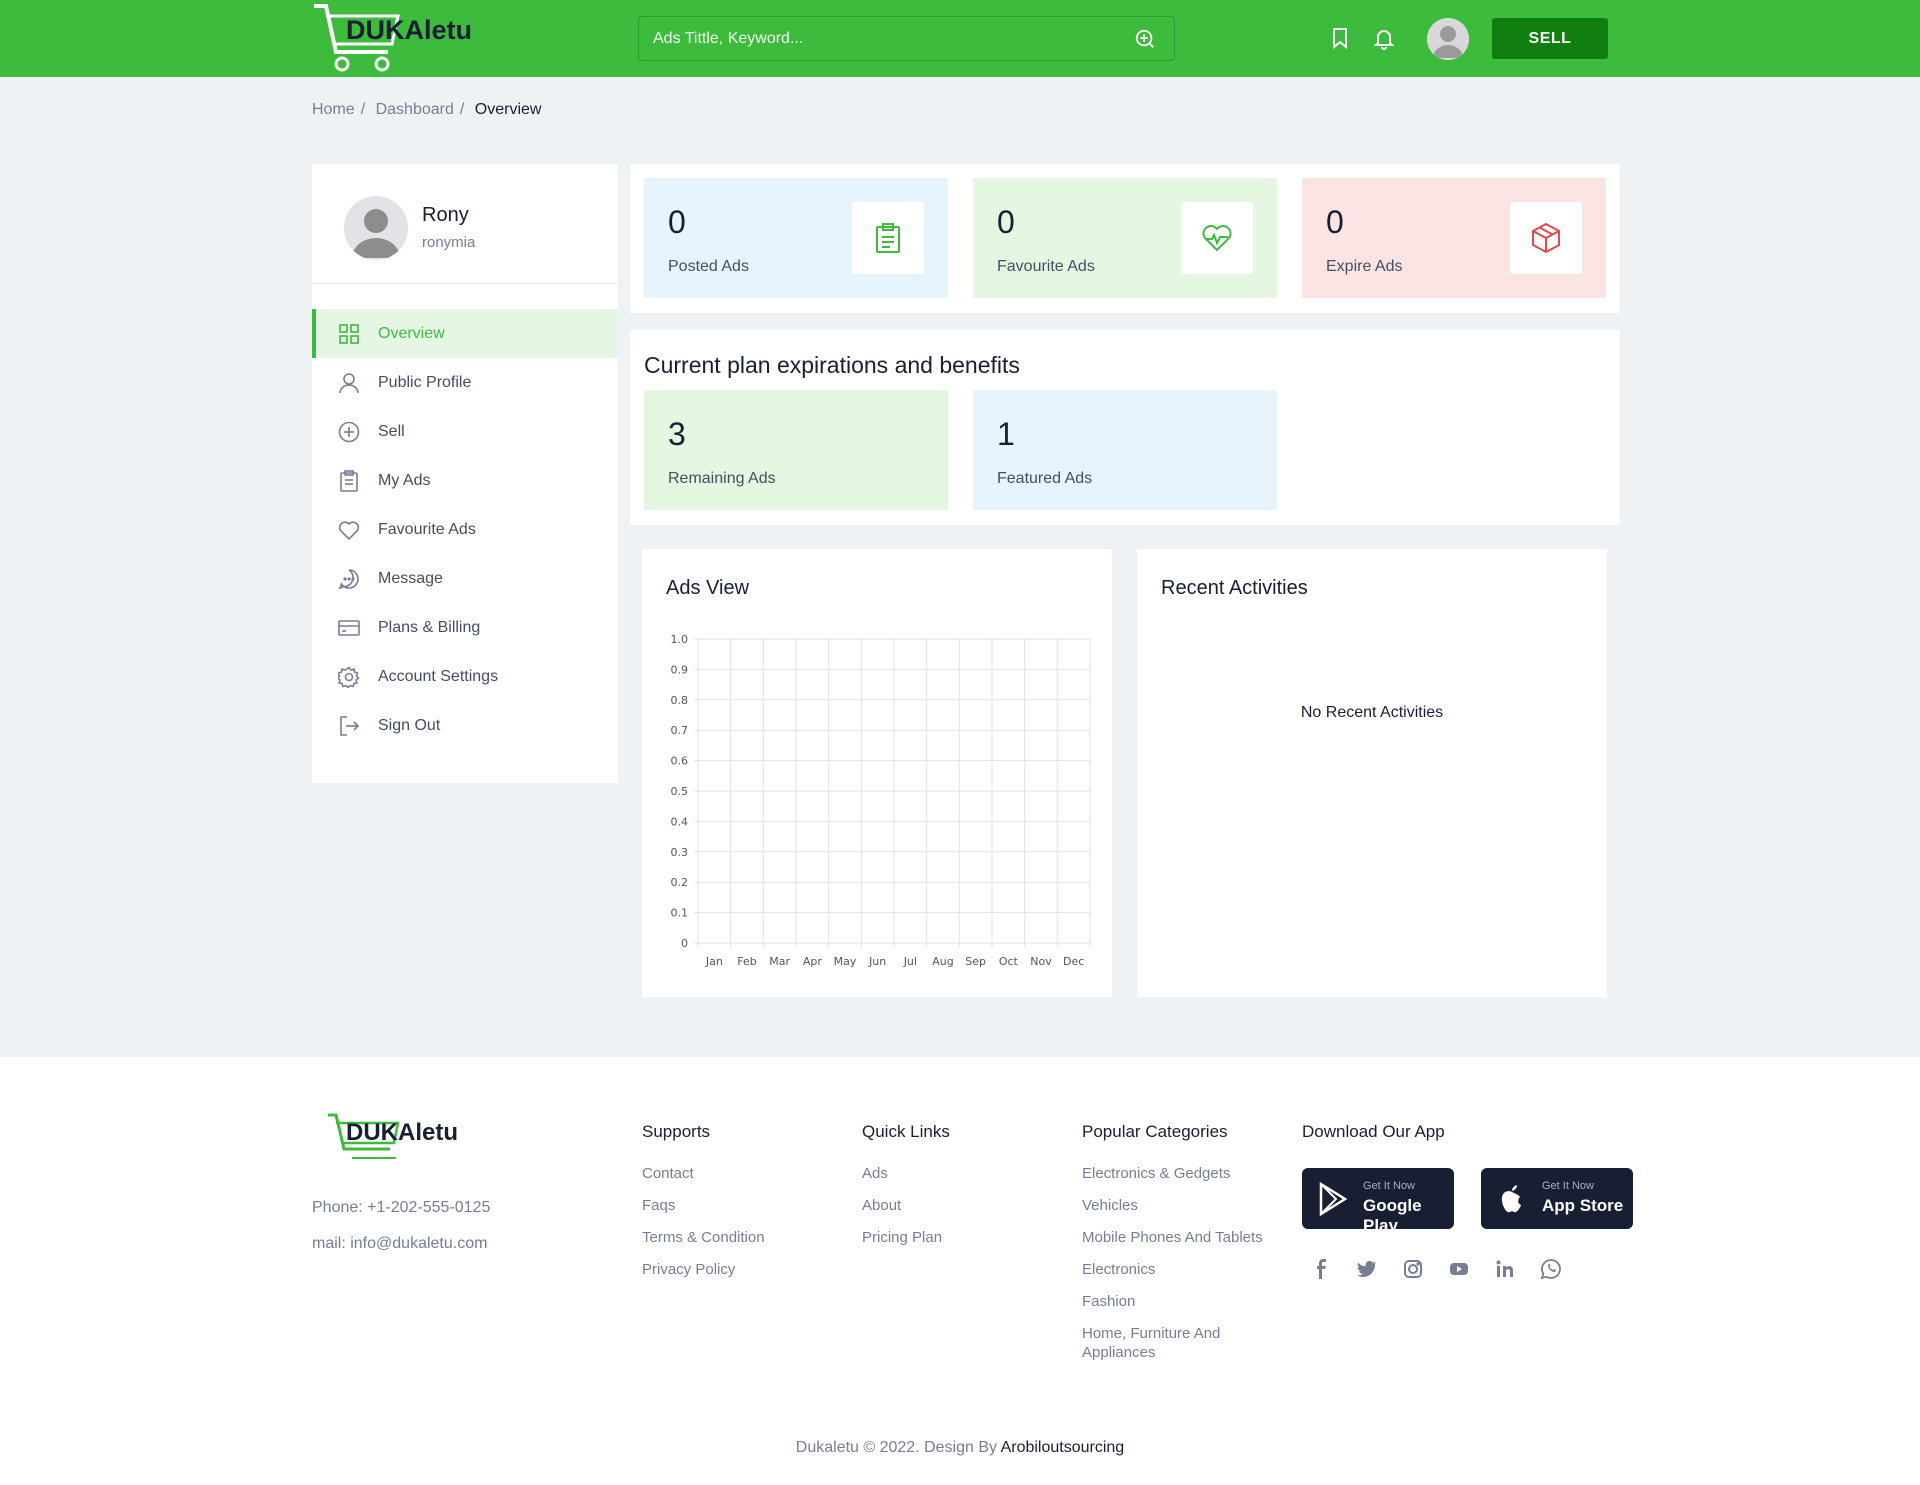 The height and width of the screenshot is (1485, 1920). Describe the element at coordinates (1009, 961) in the screenshot. I see `chart-x-tick-label: Oct` at that location.